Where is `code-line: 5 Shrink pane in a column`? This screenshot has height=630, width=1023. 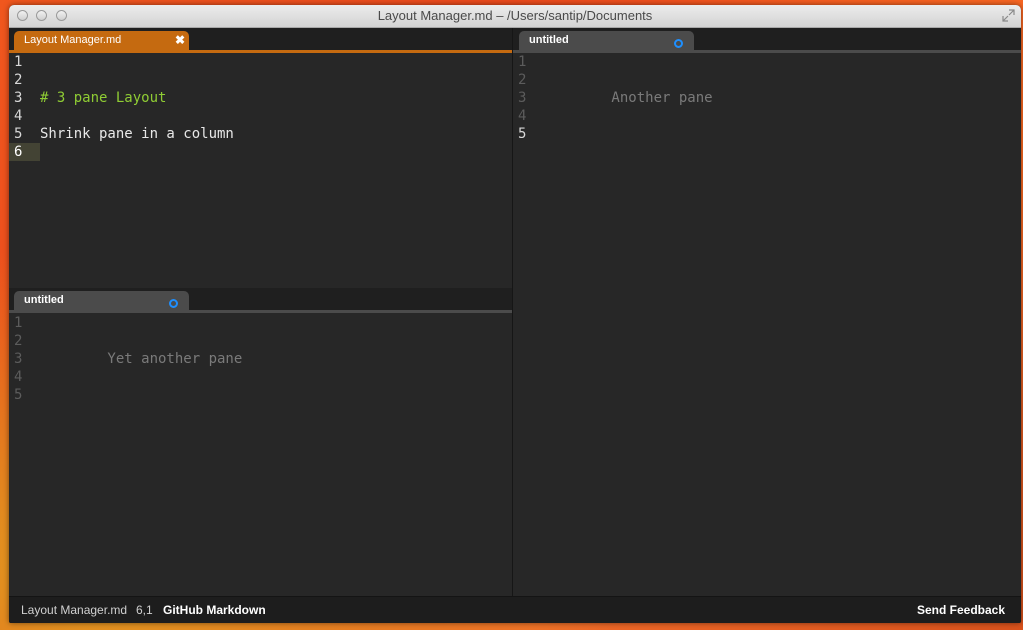 code-line: 5 Shrink pane in a column is located at coordinates (260, 134).